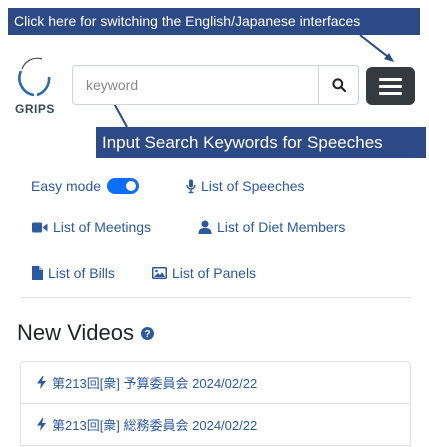 The height and width of the screenshot is (447, 429). I want to click on section-divider, so click(216, 297).